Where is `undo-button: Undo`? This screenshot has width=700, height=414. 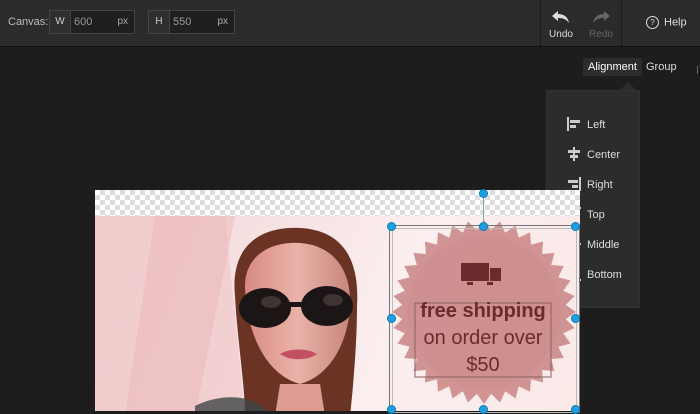 undo-button: Undo is located at coordinates (561, 23).